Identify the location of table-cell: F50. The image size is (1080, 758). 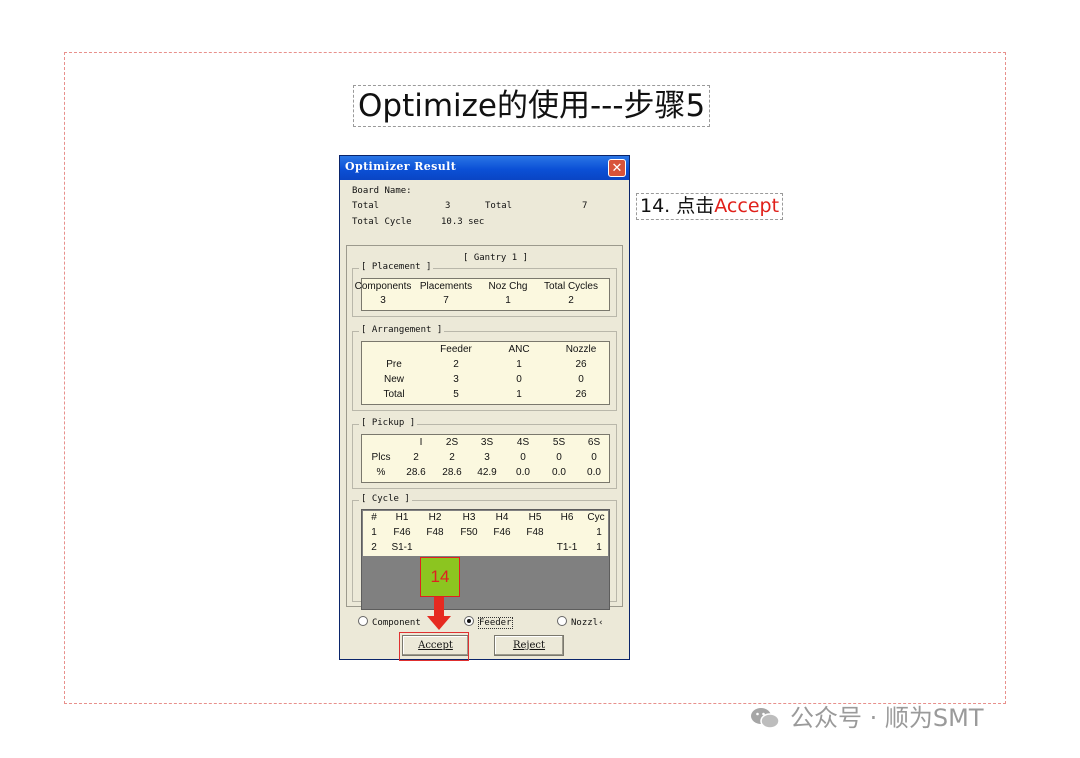
(469, 532).